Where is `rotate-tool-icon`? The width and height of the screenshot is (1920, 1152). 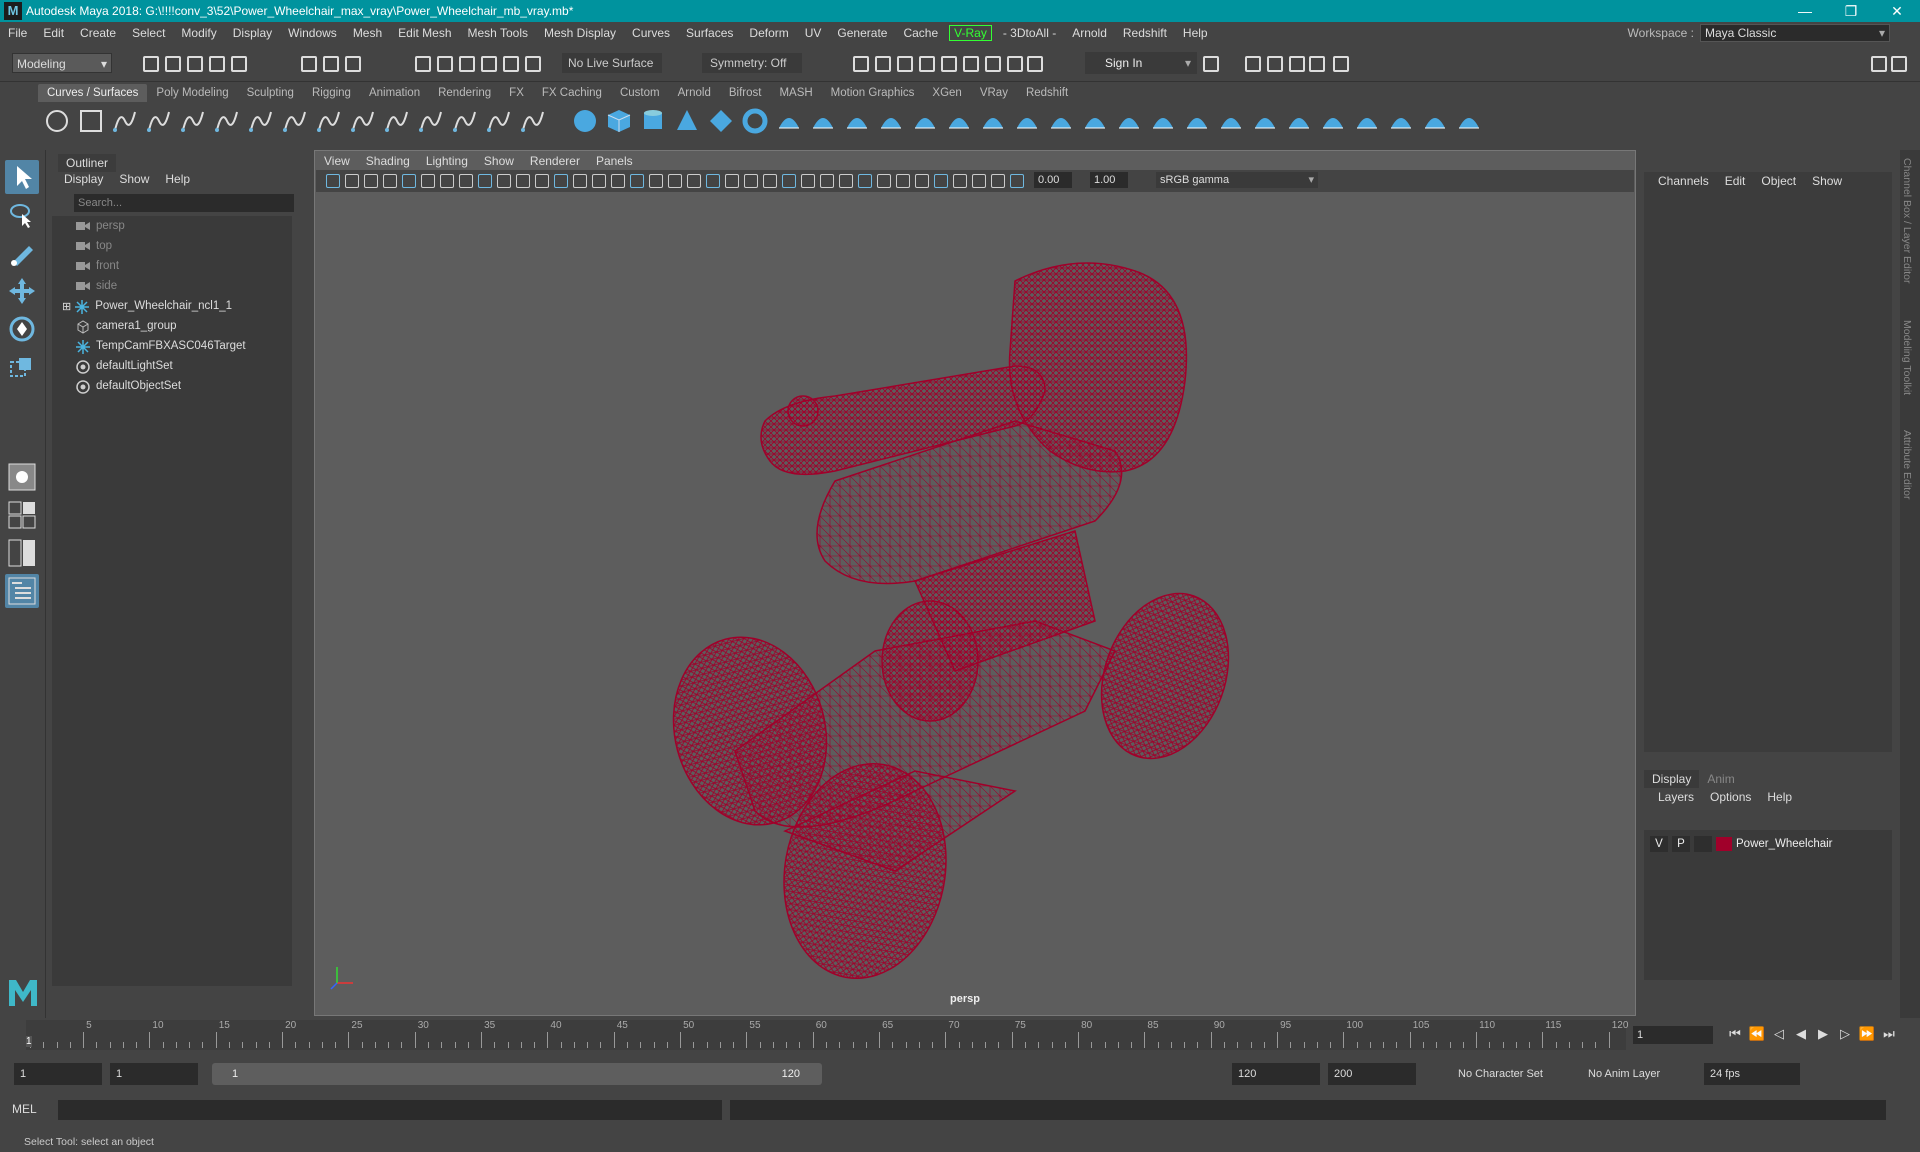 rotate-tool-icon is located at coordinates (22, 329).